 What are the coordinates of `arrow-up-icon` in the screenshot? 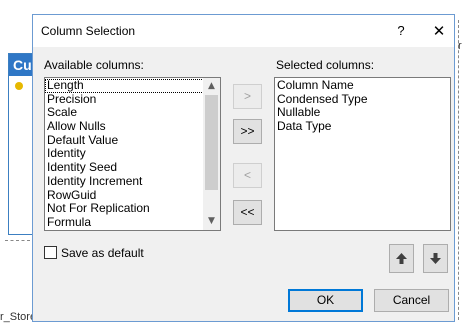 It's located at (401, 258).